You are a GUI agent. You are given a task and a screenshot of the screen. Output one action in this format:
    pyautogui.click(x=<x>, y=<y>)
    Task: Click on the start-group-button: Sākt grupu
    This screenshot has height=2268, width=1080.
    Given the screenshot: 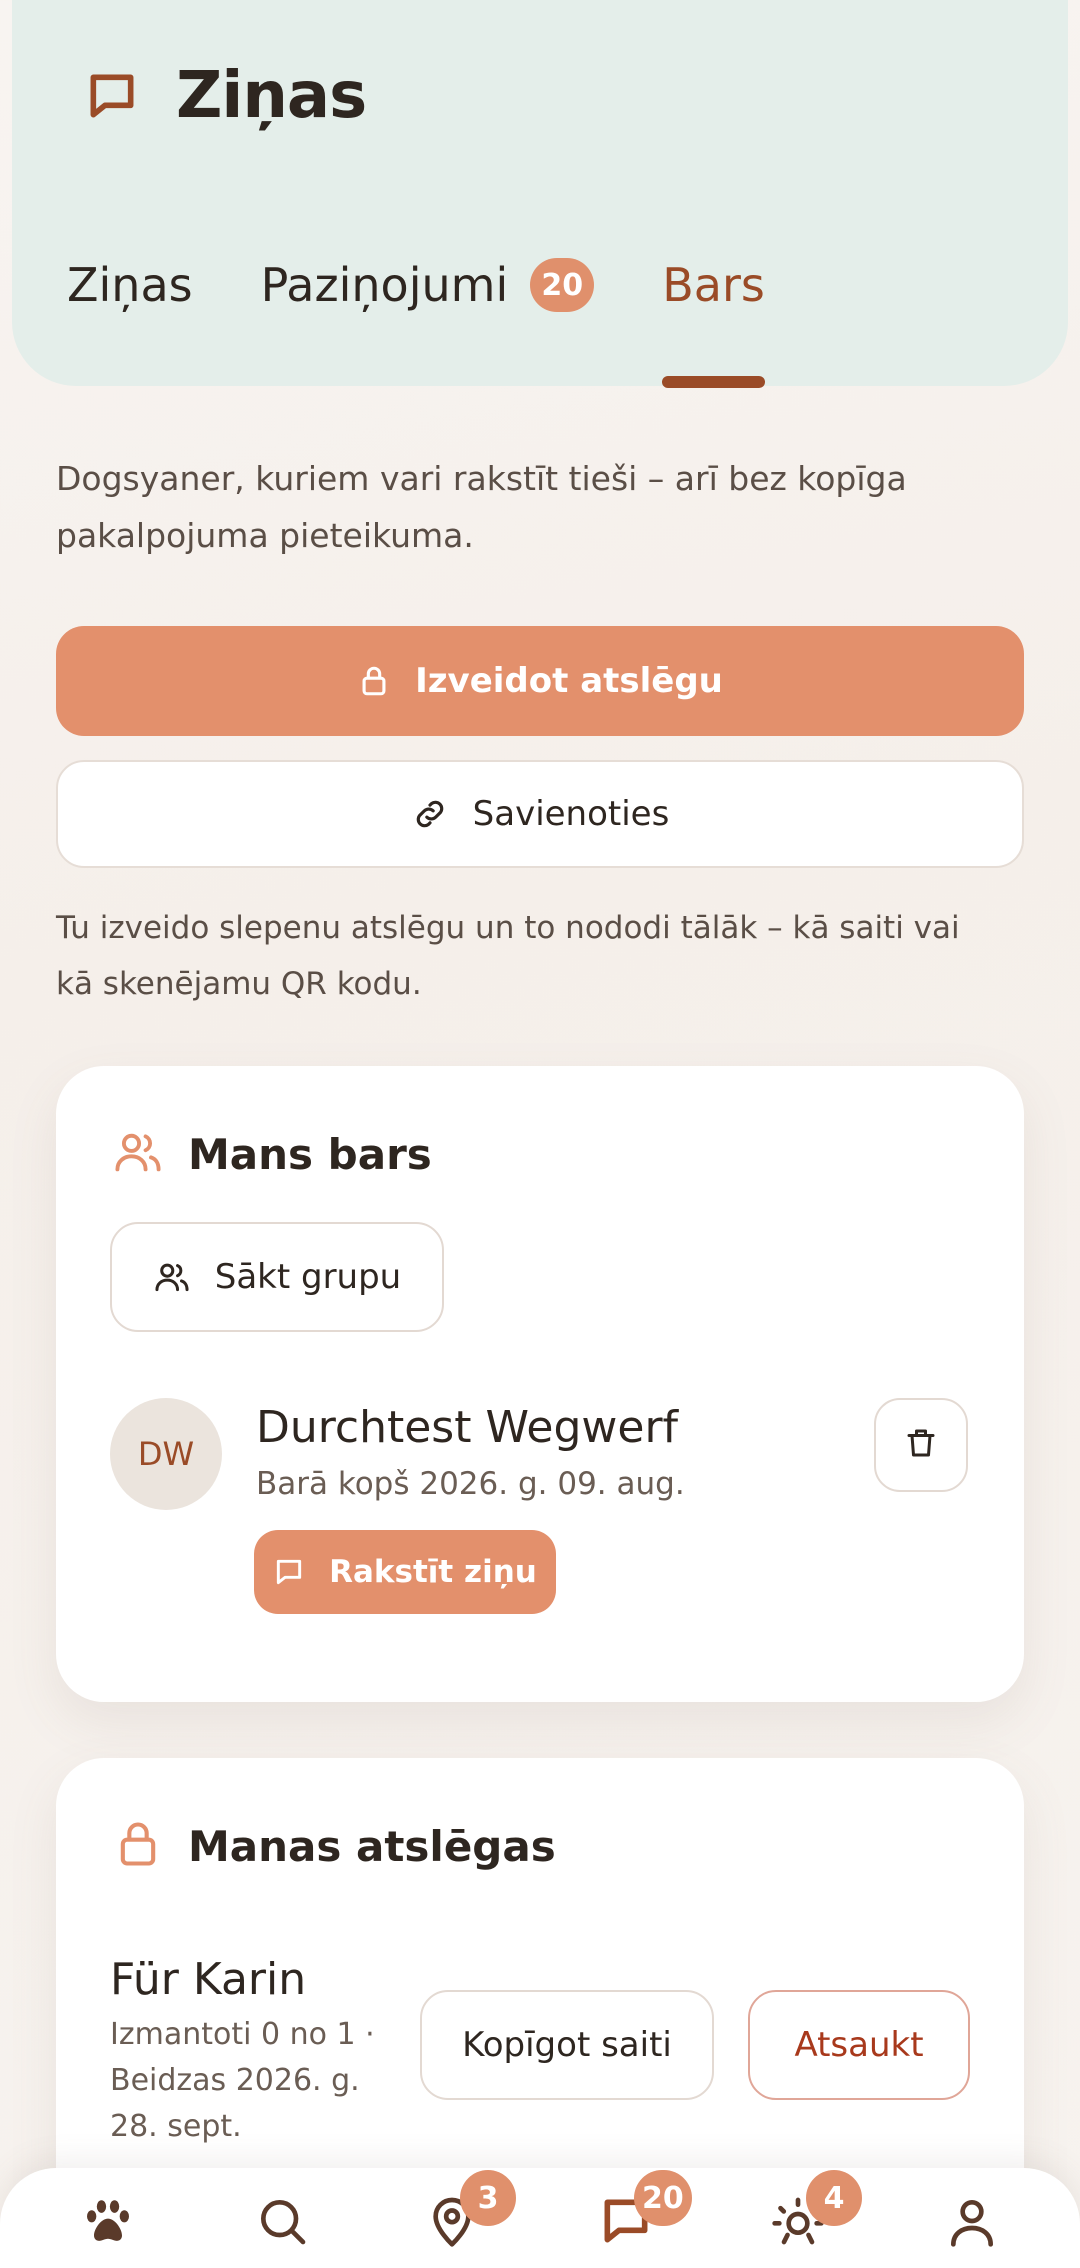 What is the action you would take?
    pyautogui.click(x=277, y=1277)
    